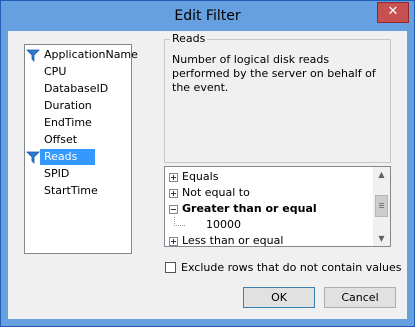 The image size is (415, 327). Describe the element at coordinates (189, 38) in the screenshot. I see `description-title: Reads` at that location.